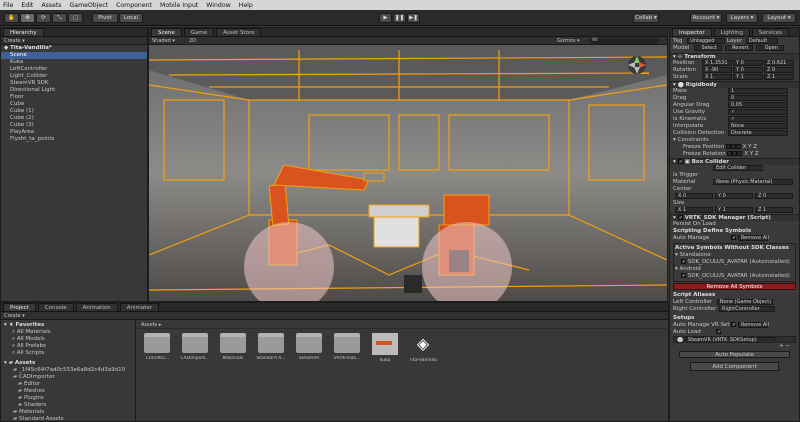 The height and width of the screenshot is (422, 800). I want to click on assets-foldout: ▾ ▰ Assets, so click(68, 363).